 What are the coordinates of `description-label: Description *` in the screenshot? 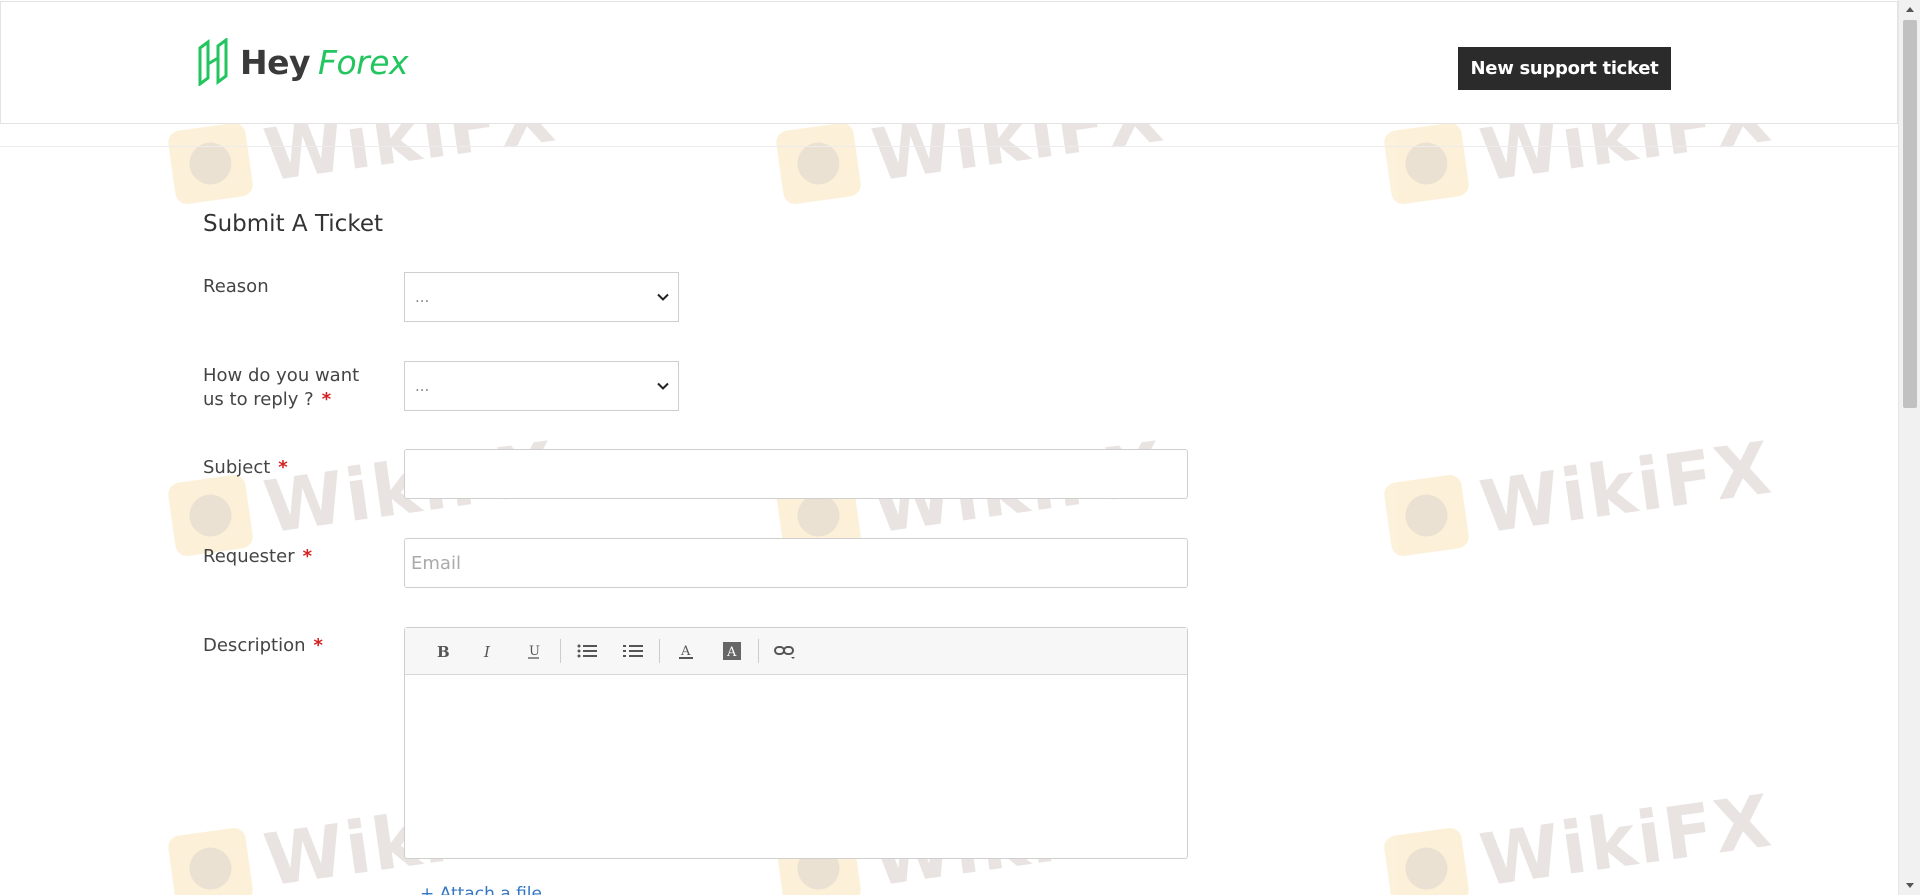 It's located at (263, 645).